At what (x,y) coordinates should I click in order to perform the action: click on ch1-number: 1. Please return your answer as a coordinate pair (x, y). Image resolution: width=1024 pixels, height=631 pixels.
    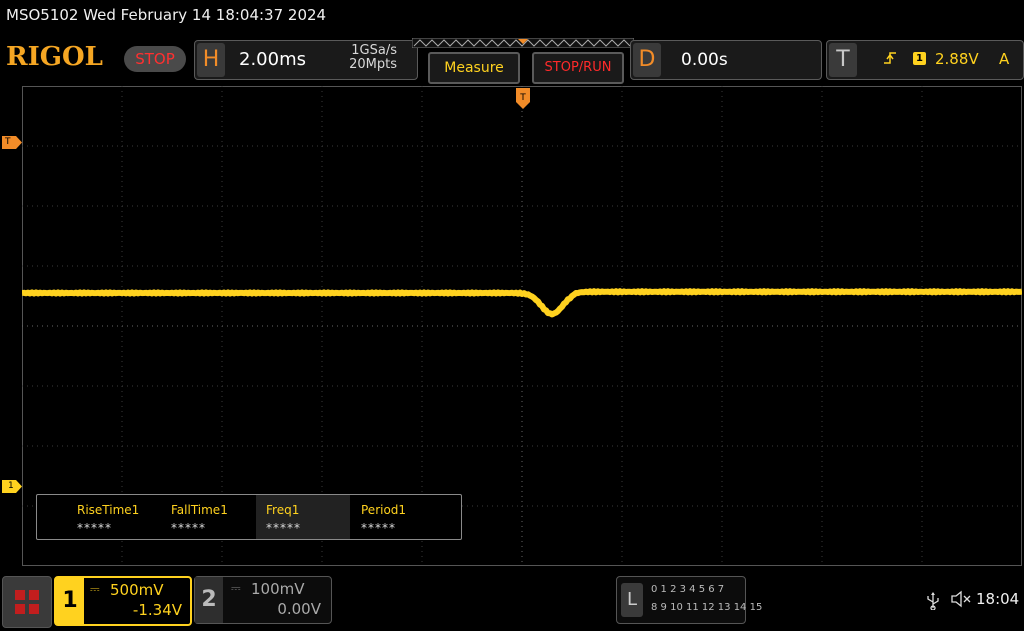
    Looking at the image, I should click on (70, 601).